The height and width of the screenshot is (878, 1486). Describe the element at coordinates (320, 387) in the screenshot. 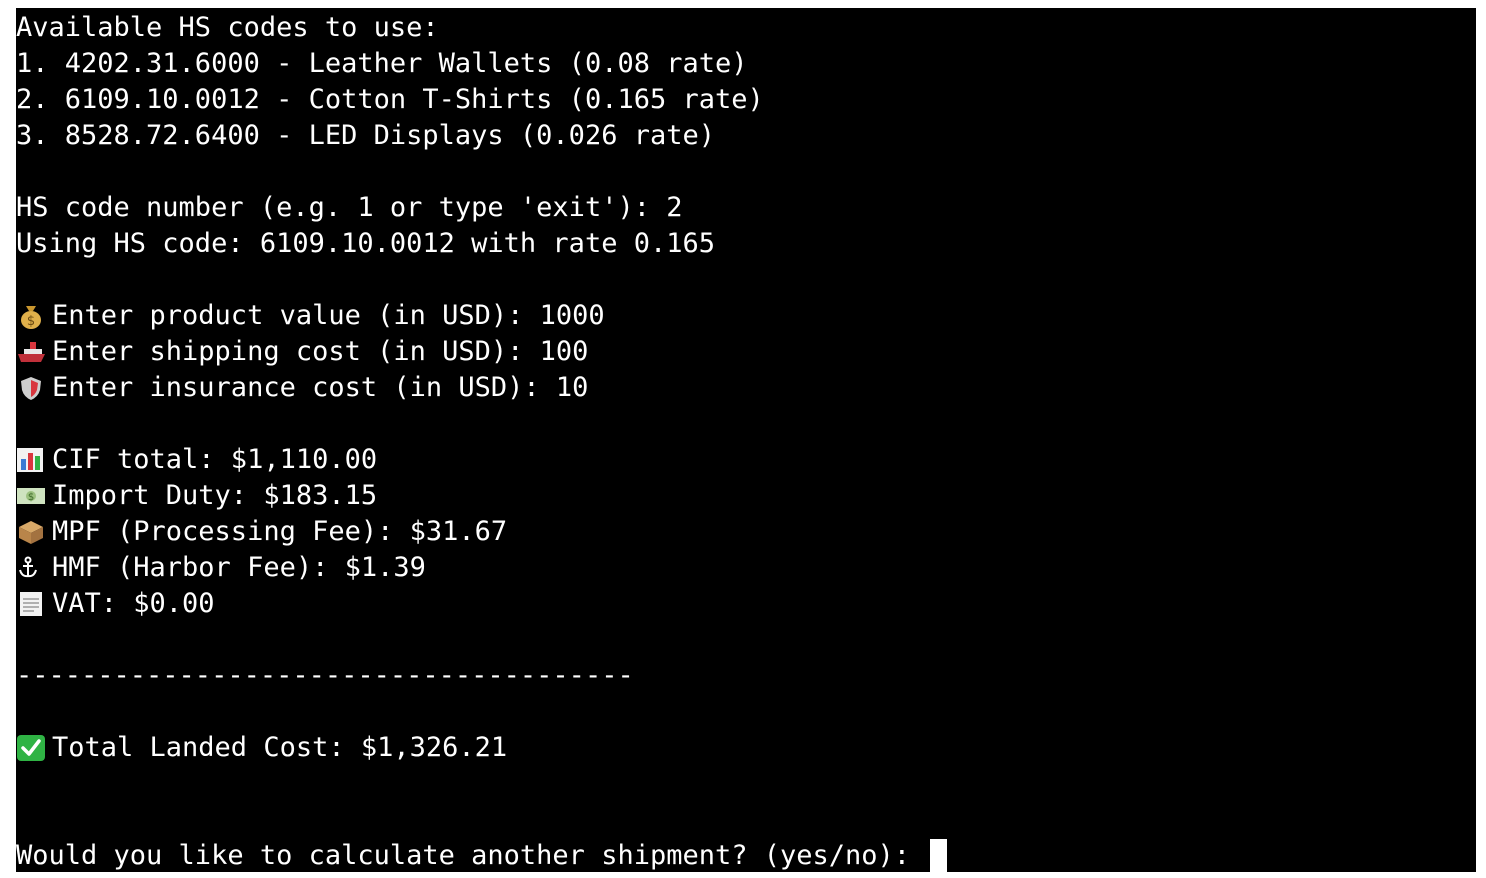

I see `insurance-cost-text: Enter insurance cost (in USD): 10` at that location.